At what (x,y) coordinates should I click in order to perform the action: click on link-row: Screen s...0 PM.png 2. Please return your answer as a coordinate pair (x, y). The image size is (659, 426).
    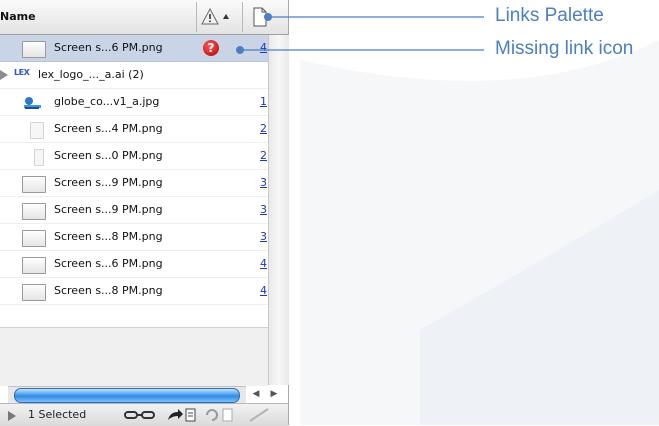
    Looking at the image, I should click on (134, 156).